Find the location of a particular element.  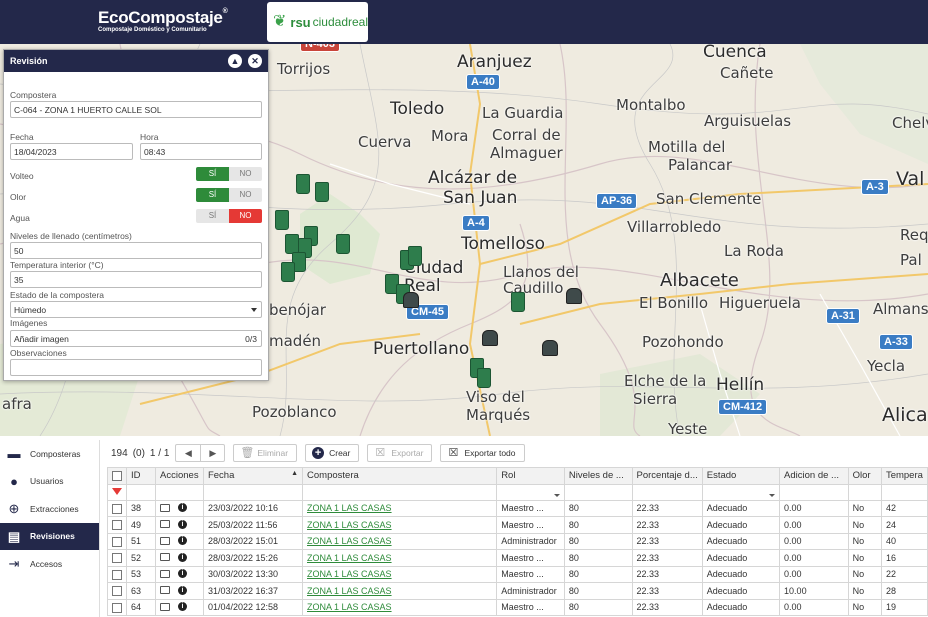

compostera-input: C-064 - ZONA 1 HUERTO CALLE SOL is located at coordinates (136, 109).